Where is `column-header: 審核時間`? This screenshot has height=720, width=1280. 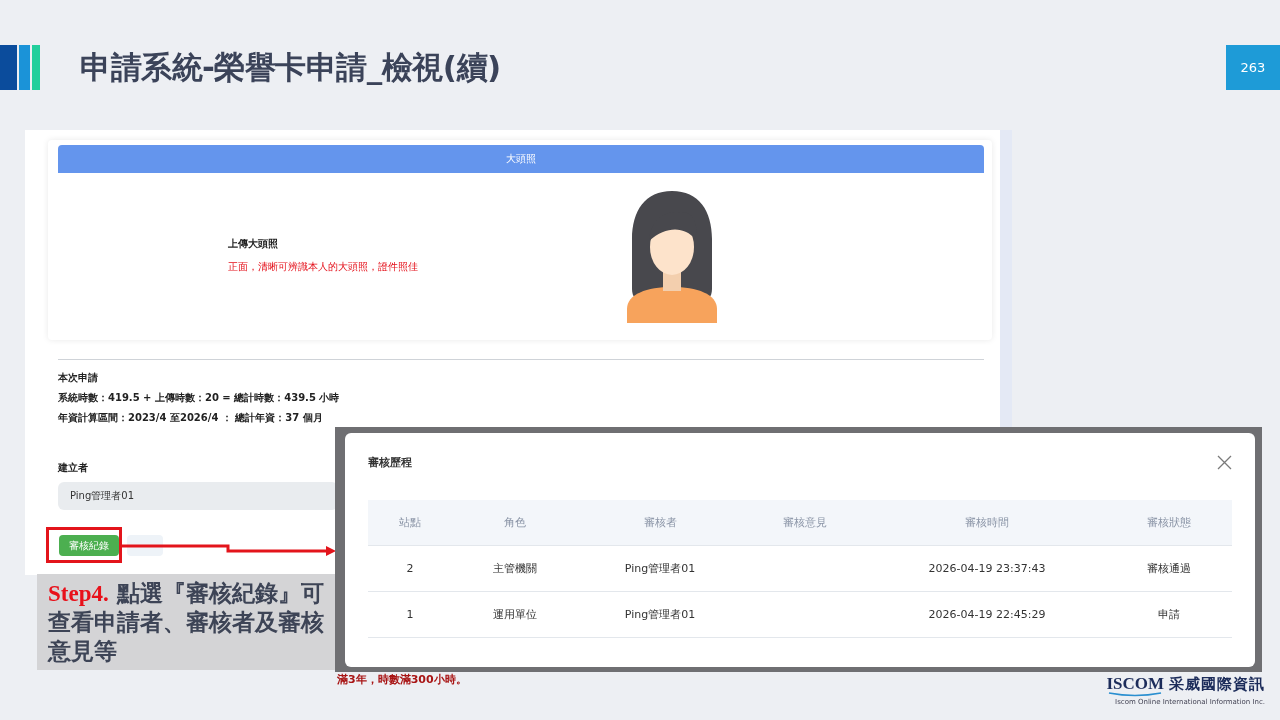 column-header: 審核時間 is located at coordinates (987, 523).